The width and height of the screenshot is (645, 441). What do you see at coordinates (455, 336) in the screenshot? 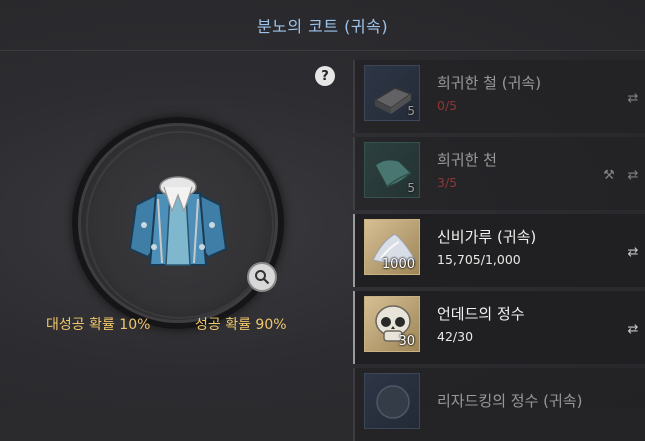
I see `material-count: 42/30` at bounding box center [455, 336].